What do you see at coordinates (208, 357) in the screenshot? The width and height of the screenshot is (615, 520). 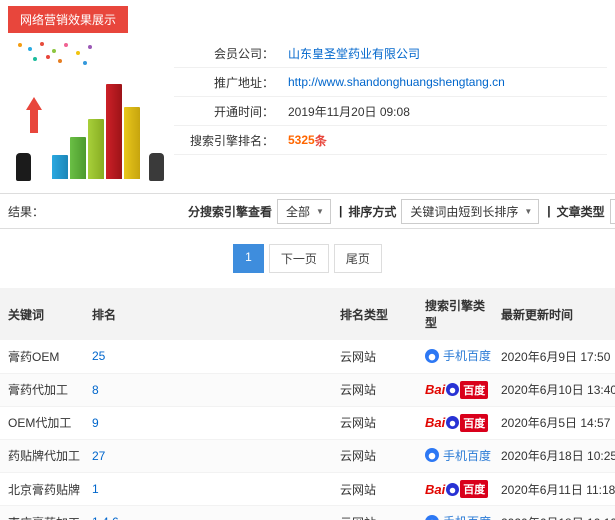 I see `rank-cell: 25` at bounding box center [208, 357].